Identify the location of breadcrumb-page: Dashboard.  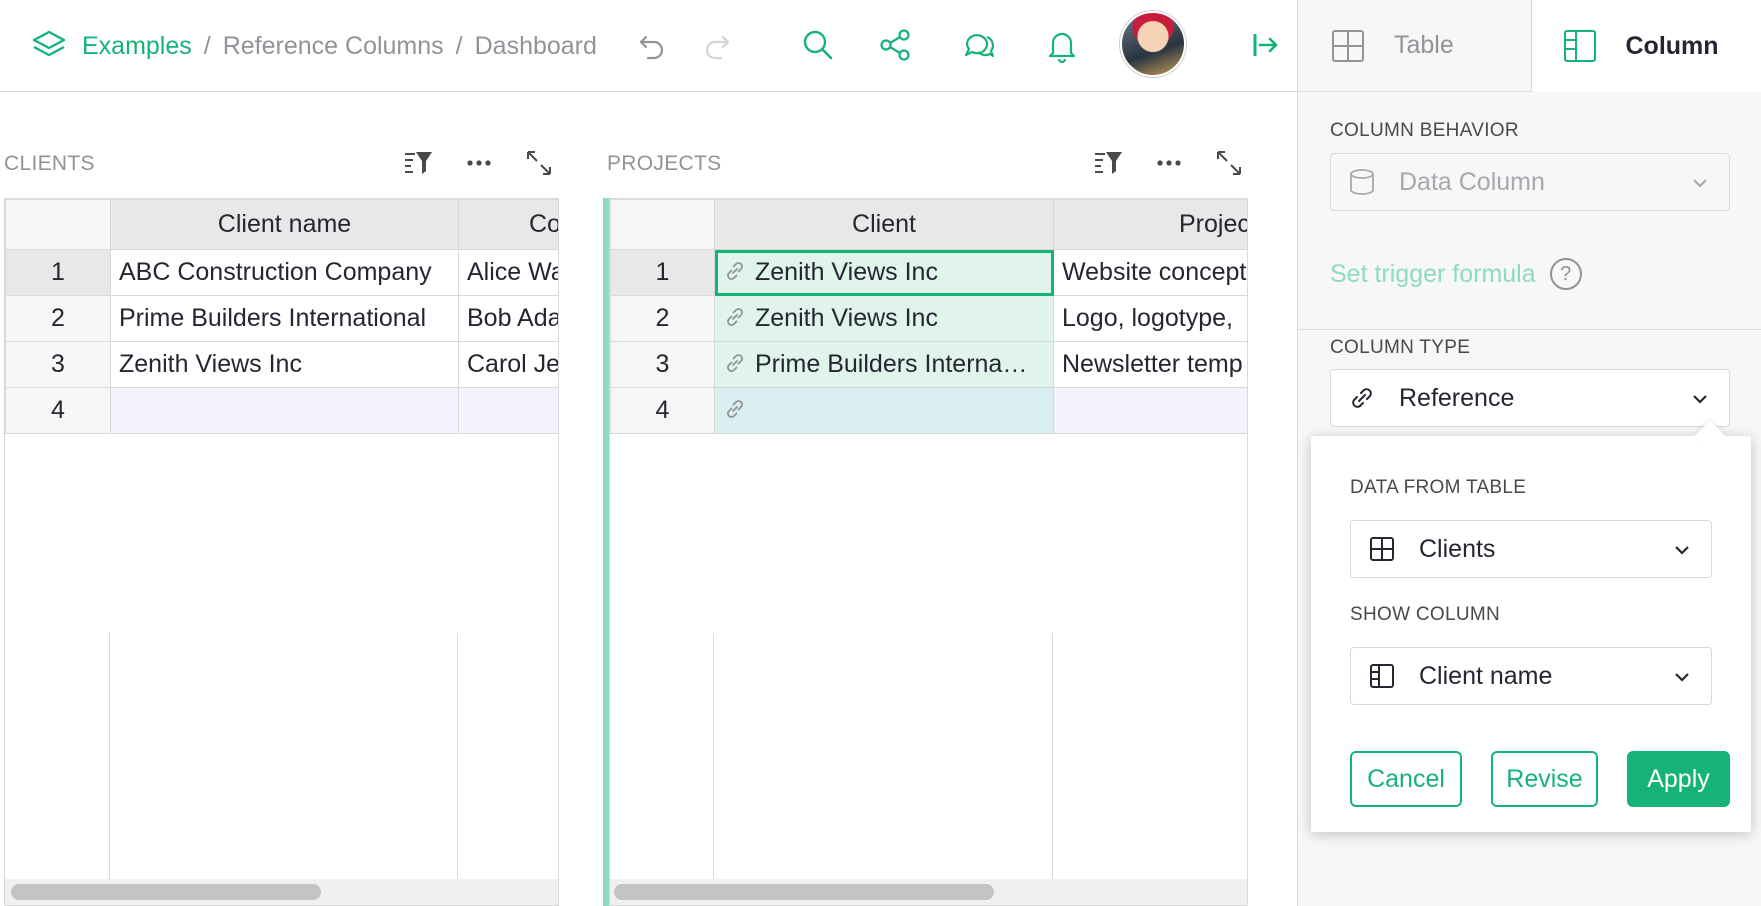
(536, 46).